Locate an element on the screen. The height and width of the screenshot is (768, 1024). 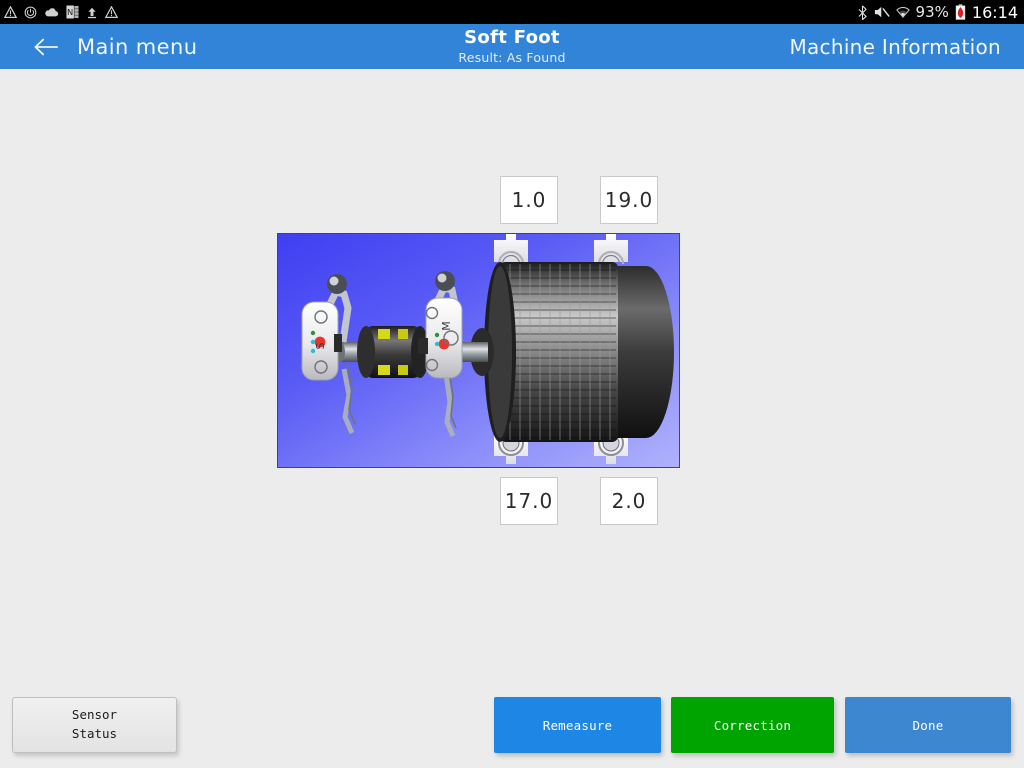
clock-label: 16:14 is located at coordinates (994, 12).